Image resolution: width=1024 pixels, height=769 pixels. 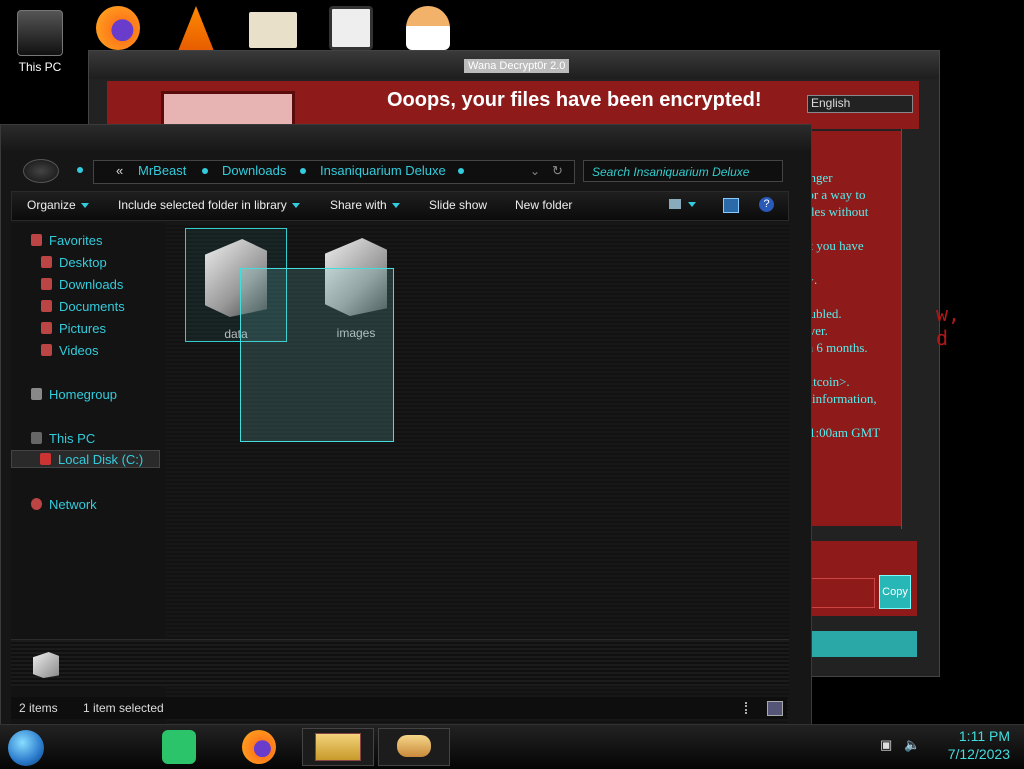 I want to click on nav-videos: Videos, so click(x=70, y=350).